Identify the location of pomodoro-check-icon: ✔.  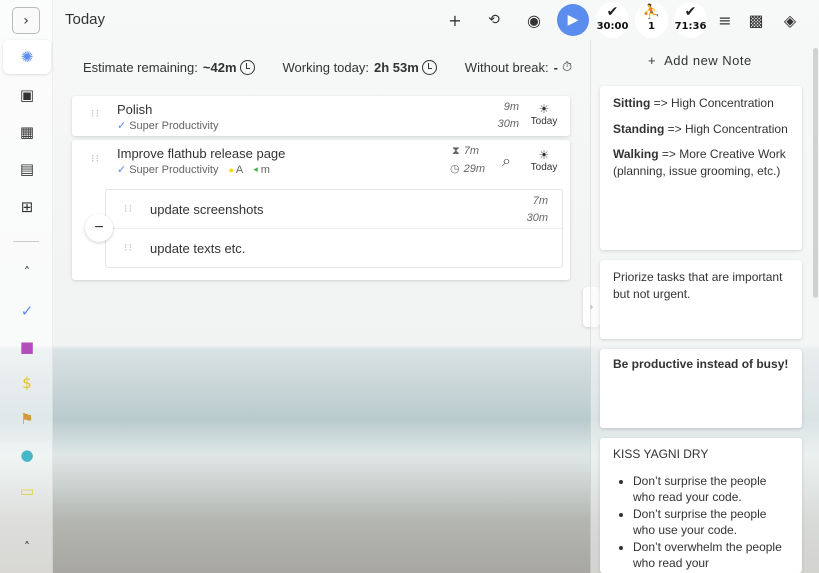
(612, 12).